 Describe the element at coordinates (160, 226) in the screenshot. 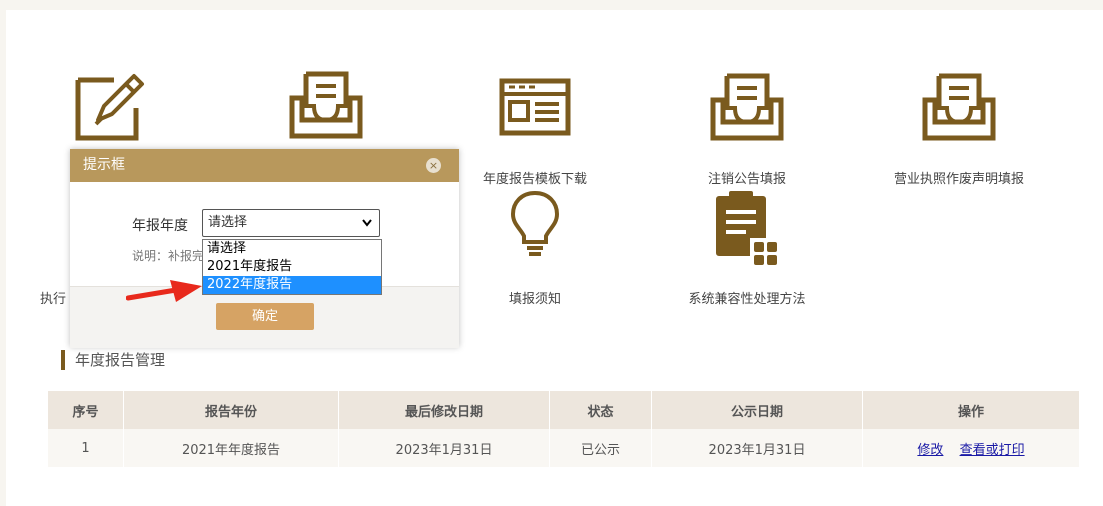

I see `report-year-label: 年报年度` at that location.